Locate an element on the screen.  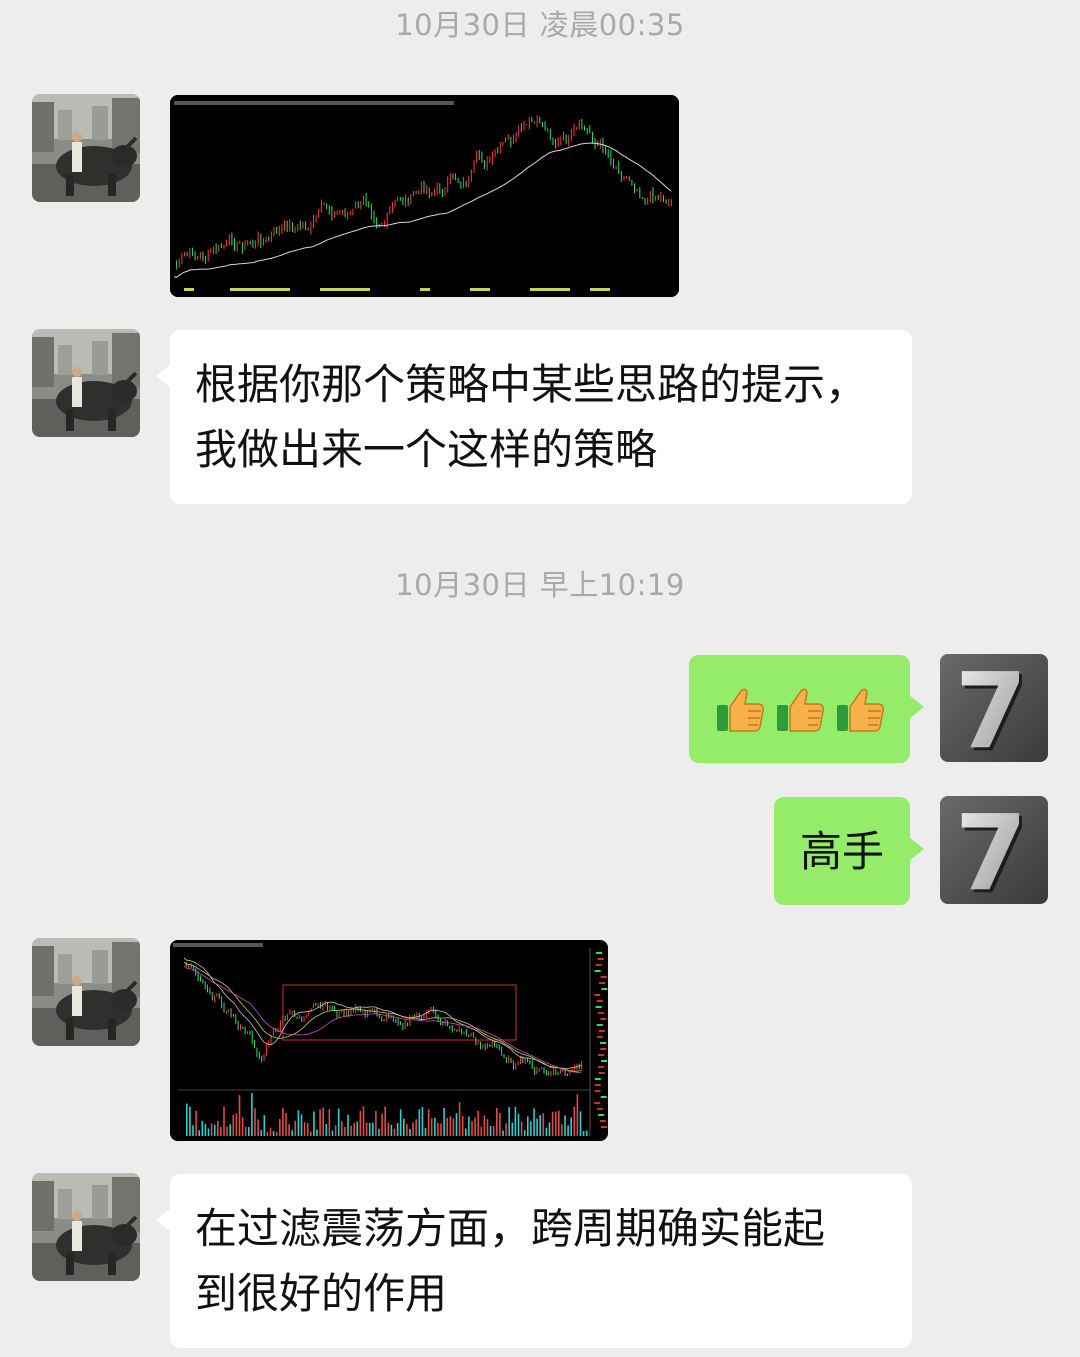
timestamp-2: 10月30日 早上10:19 is located at coordinates (540, 585).